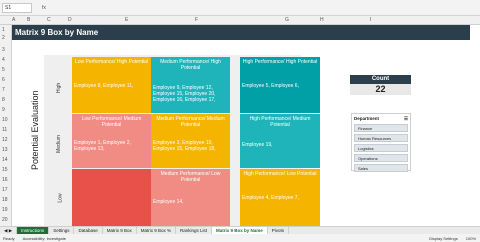 This screenshot has height=242, width=480. What do you see at coordinates (240, 8) in the screenshot?
I see `formula-bar: S1 fx` at bounding box center [240, 8].